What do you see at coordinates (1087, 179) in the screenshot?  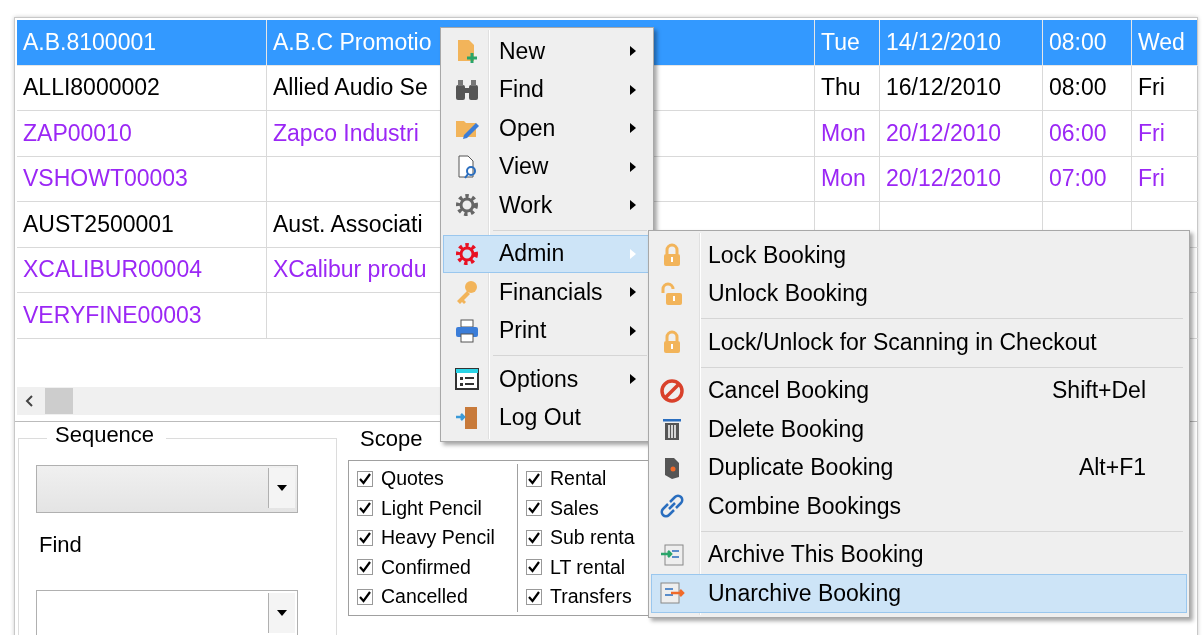 I see `time-cell: 07:00` at bounding box center [1087, 179].